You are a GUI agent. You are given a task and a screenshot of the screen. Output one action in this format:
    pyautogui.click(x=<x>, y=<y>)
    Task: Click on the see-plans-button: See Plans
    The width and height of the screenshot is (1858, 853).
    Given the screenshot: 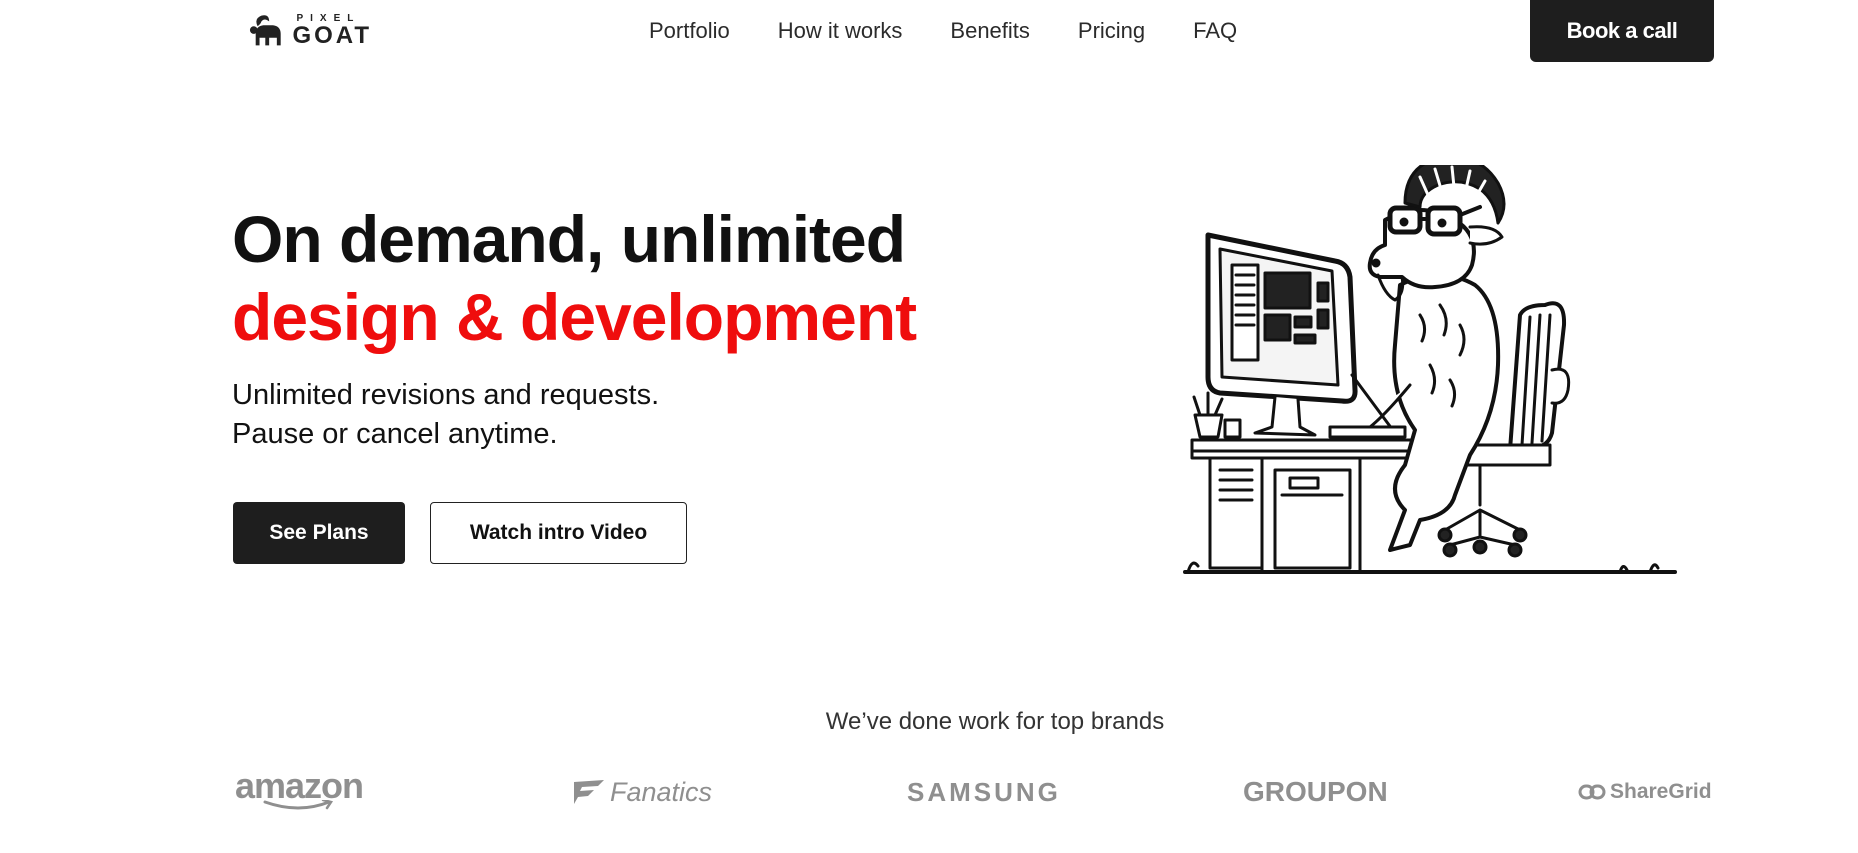 What is the action you would take?
    pyautogui.click(x=319, y=533)
    